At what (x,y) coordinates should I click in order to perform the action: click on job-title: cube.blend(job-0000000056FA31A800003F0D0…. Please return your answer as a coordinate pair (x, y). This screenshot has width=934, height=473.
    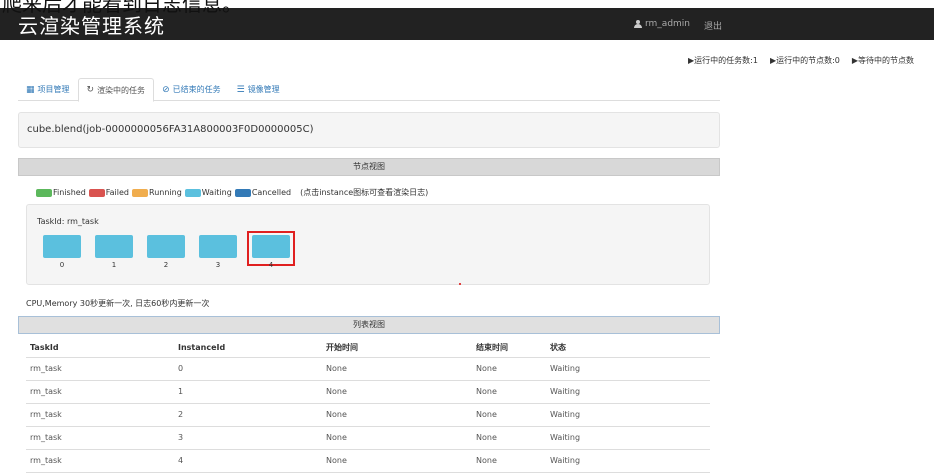
    Looking at the image, I should click on (170, 129).